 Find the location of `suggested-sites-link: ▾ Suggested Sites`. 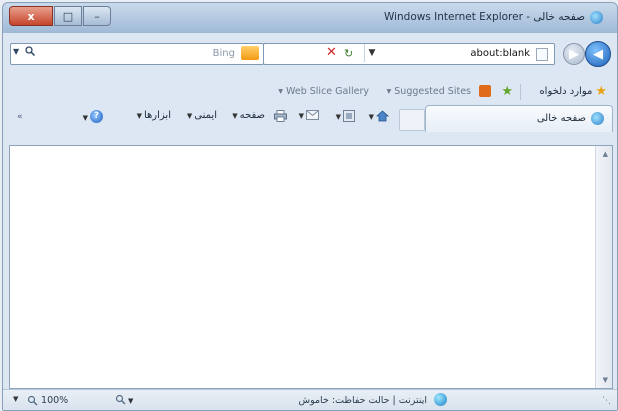

suggested-sites-link: ▾ Suggested Sites is located at coordinates (428, 91).